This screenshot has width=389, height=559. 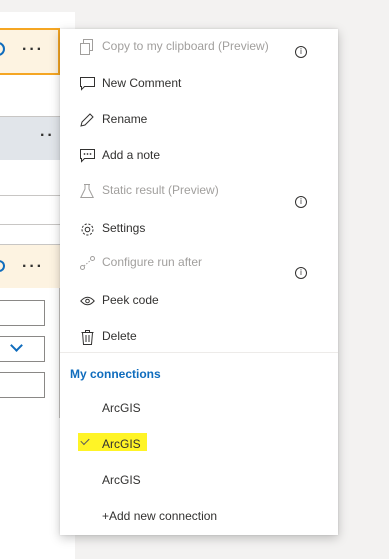 I want to click on action-card-3: ···, so click(x=30, y=266).